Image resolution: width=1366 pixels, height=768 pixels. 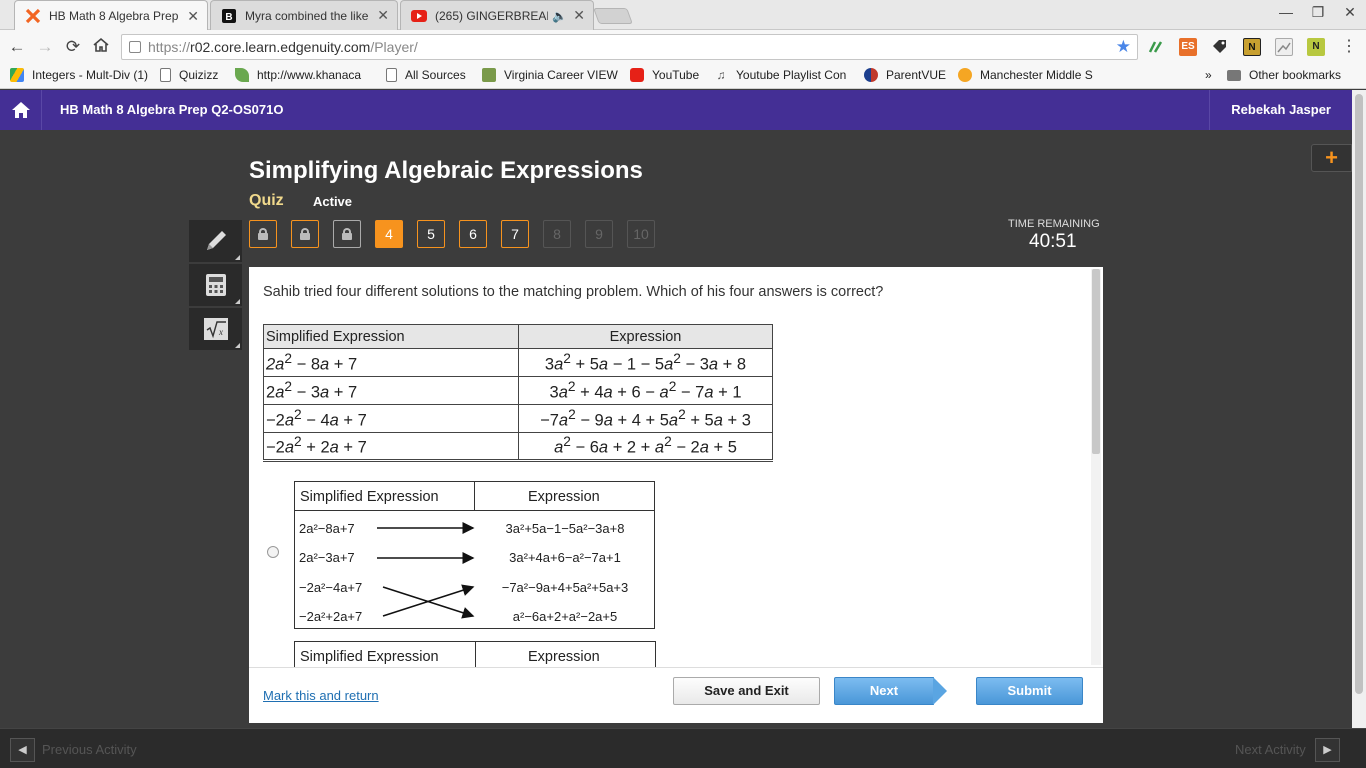 What do you see at coordinates (22, 750) in the screenshot?
I see `previous-activity-button: ◀` at bounding box center [22, 750].